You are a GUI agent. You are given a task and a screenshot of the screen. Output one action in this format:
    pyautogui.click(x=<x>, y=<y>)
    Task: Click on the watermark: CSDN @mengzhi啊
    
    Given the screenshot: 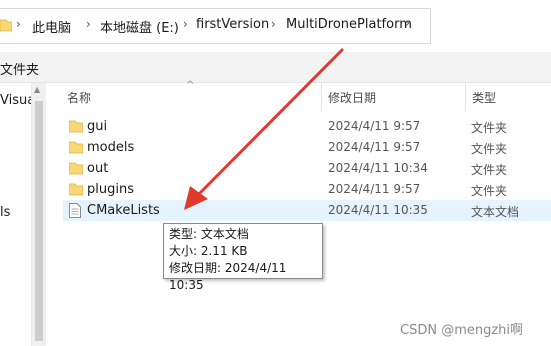 What is the action you would take?
    pyautogui.click(x=462, y=330)
    